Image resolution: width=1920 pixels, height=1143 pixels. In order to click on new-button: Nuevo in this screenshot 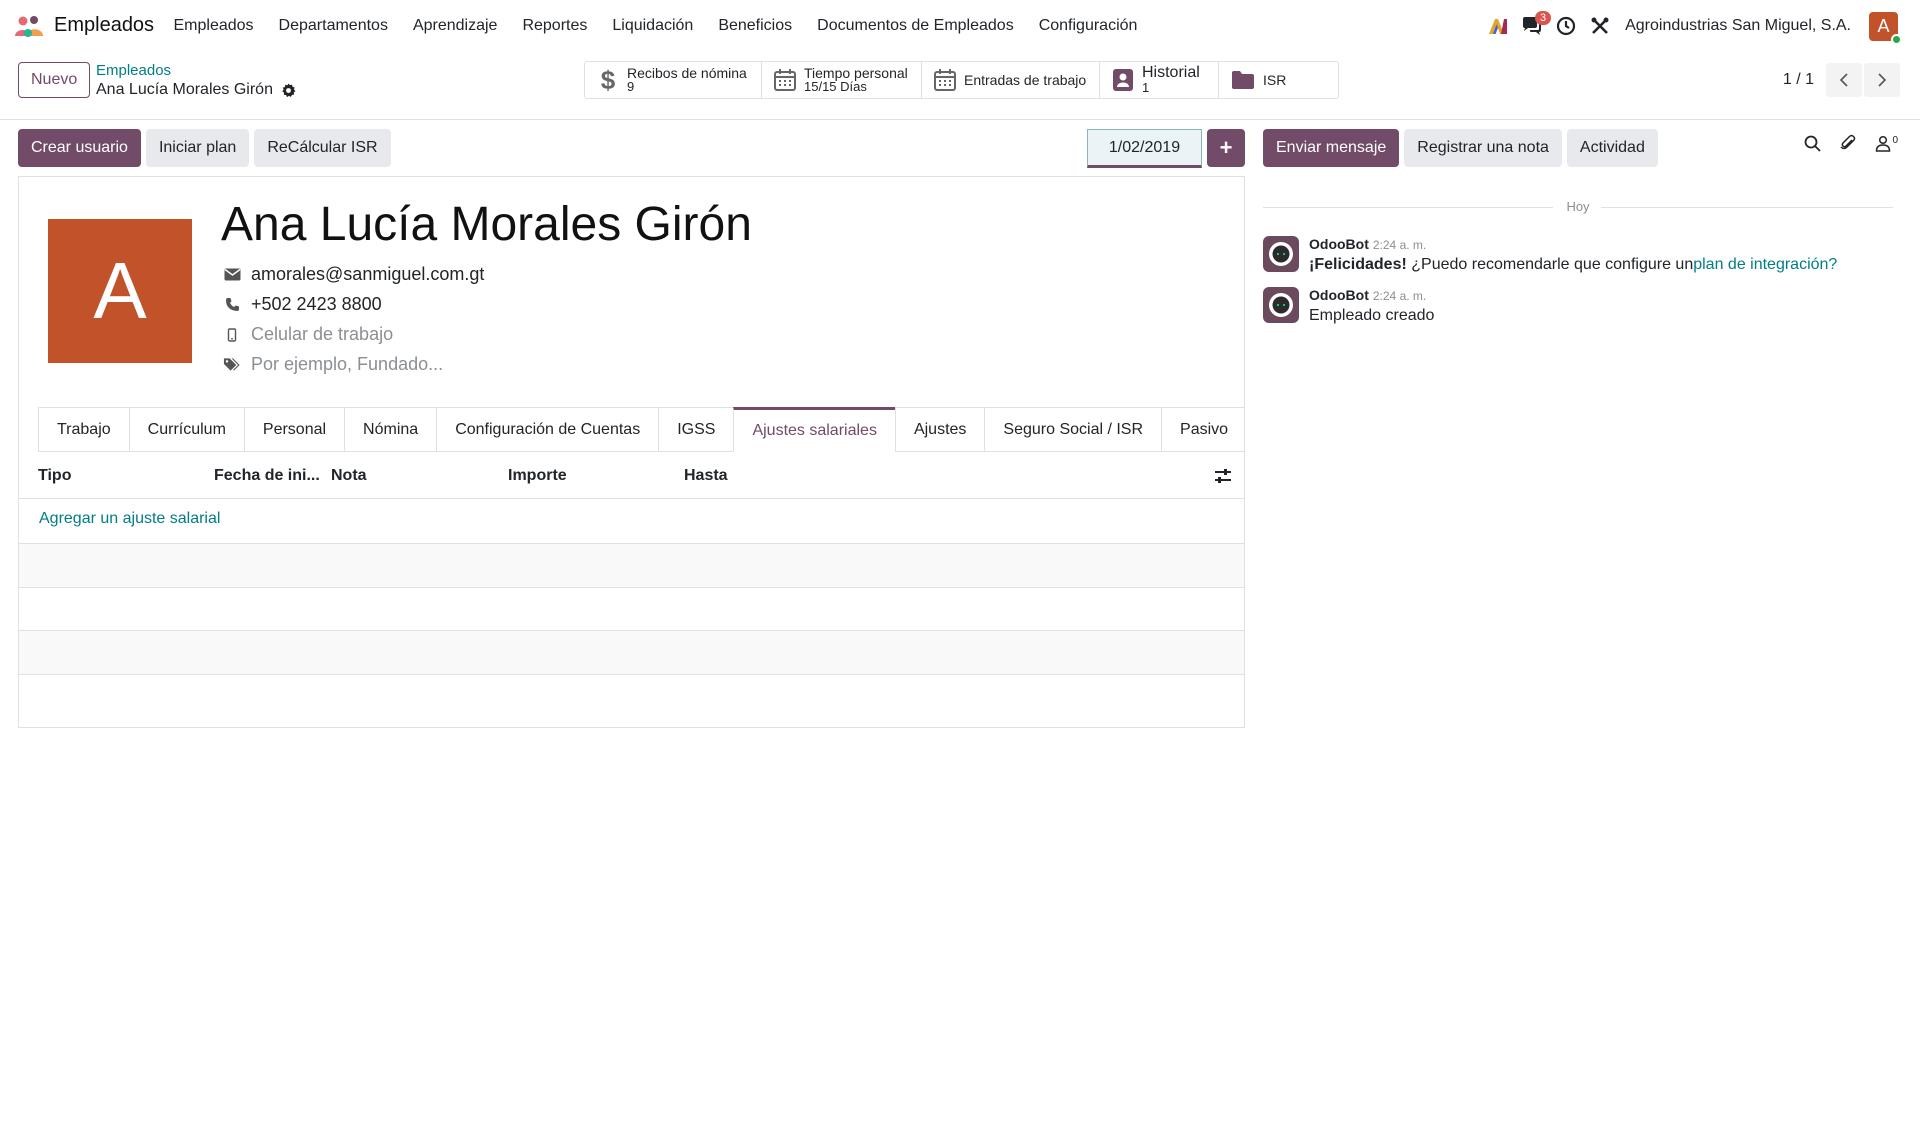, I will do `click(54, 80)`.